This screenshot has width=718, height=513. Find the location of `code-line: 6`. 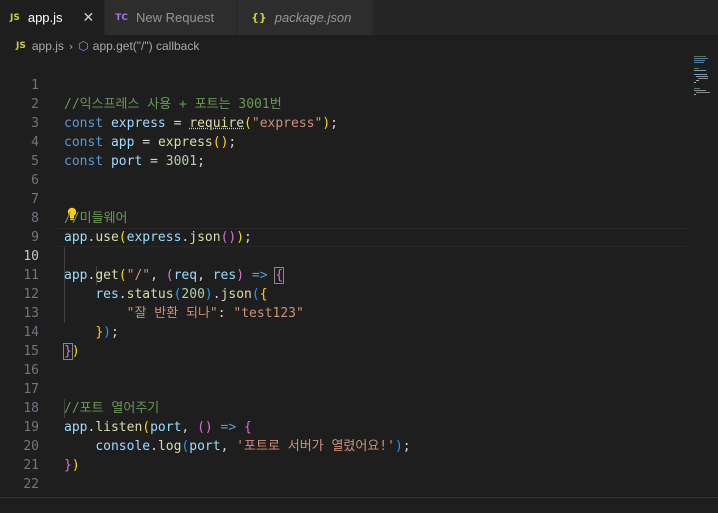

code-line: 6 is located at coordinates (359, 170).